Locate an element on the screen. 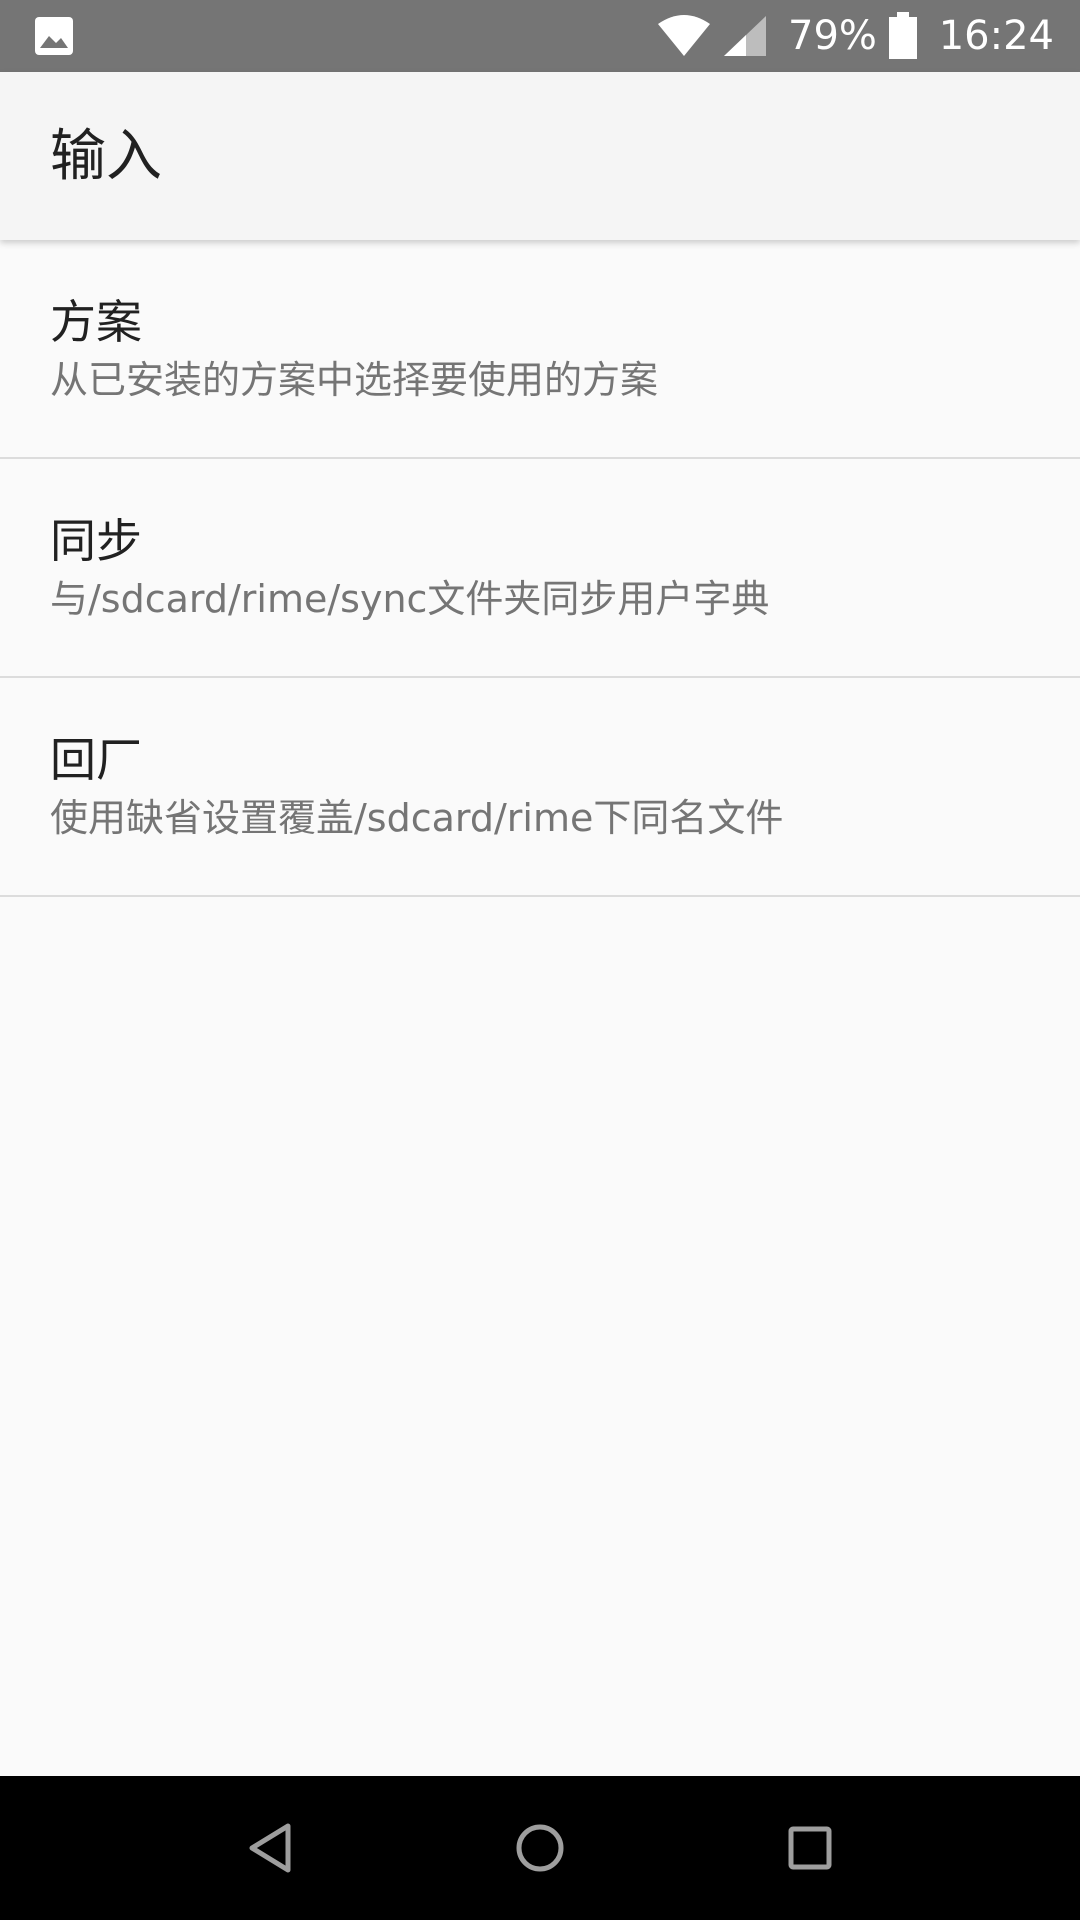  page-title: 输入 is located at coordinates (106, 156).